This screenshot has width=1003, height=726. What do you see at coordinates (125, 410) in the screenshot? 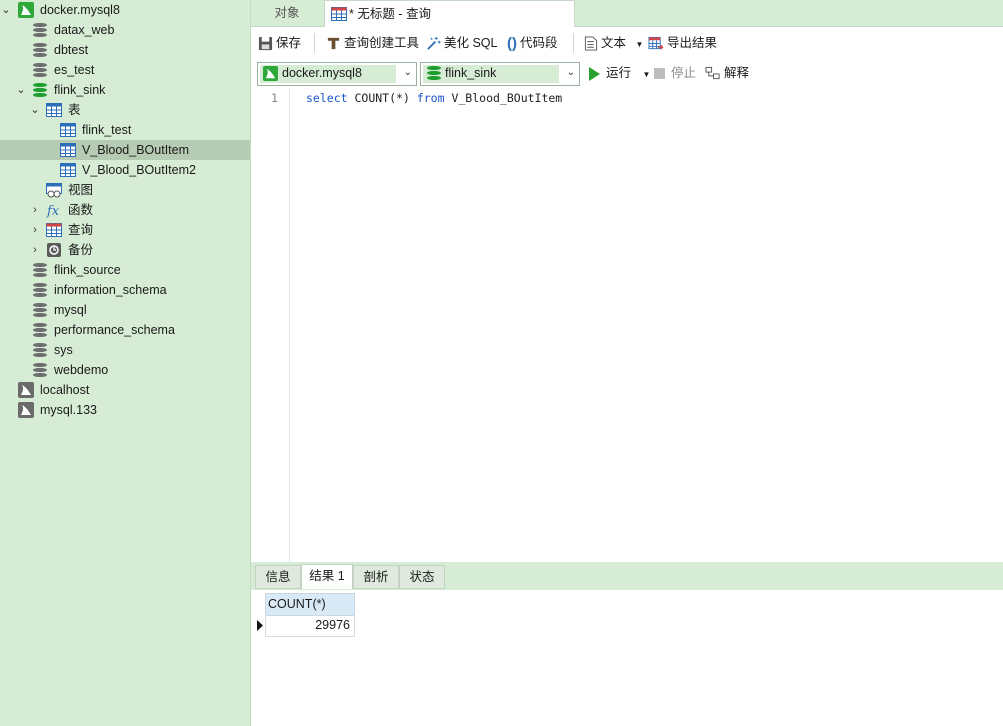
I see `tree-item-mysql-133: mysql.133` at bounding box center [125, 410].